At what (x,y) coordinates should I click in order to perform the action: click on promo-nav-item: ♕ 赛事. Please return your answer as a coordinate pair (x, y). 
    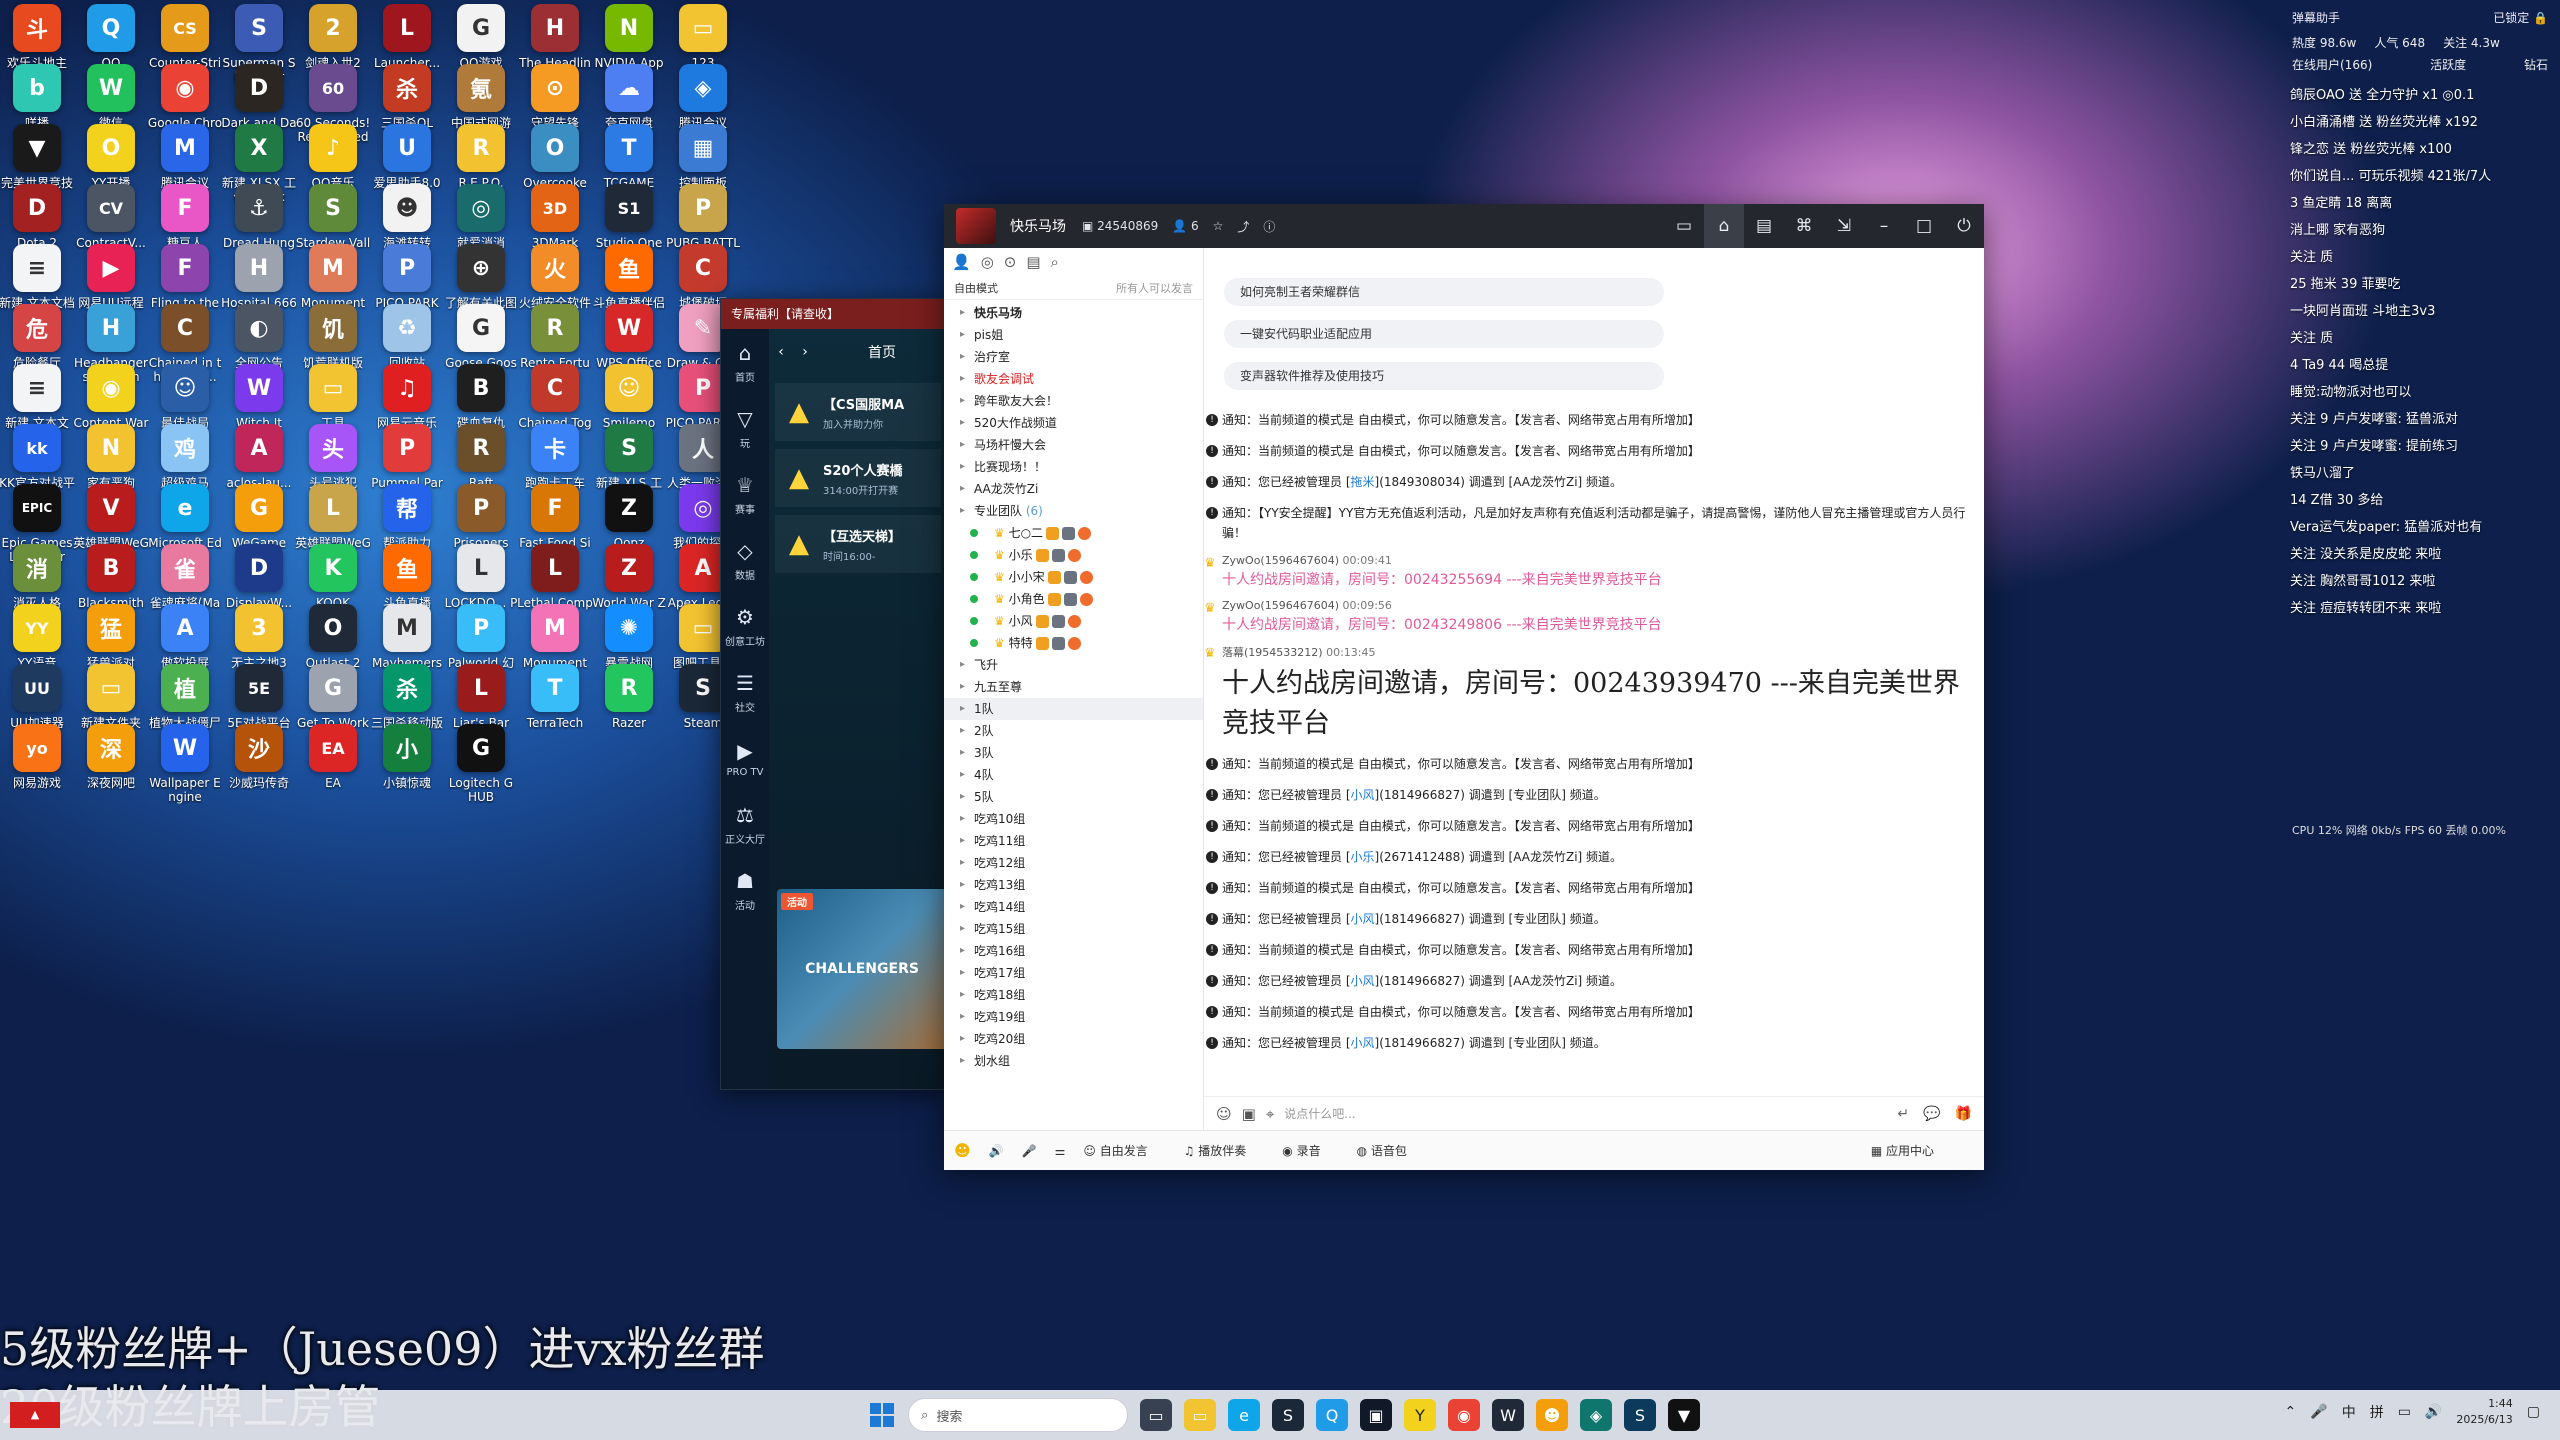
    Looking at the image, I should click on (745, 494).